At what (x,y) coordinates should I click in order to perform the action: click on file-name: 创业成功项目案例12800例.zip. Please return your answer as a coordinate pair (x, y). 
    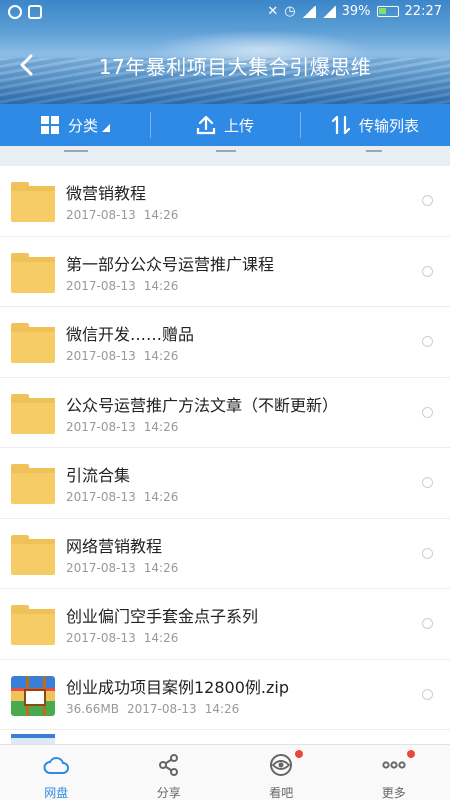
    Looking at the image, I should click on (177, 687).